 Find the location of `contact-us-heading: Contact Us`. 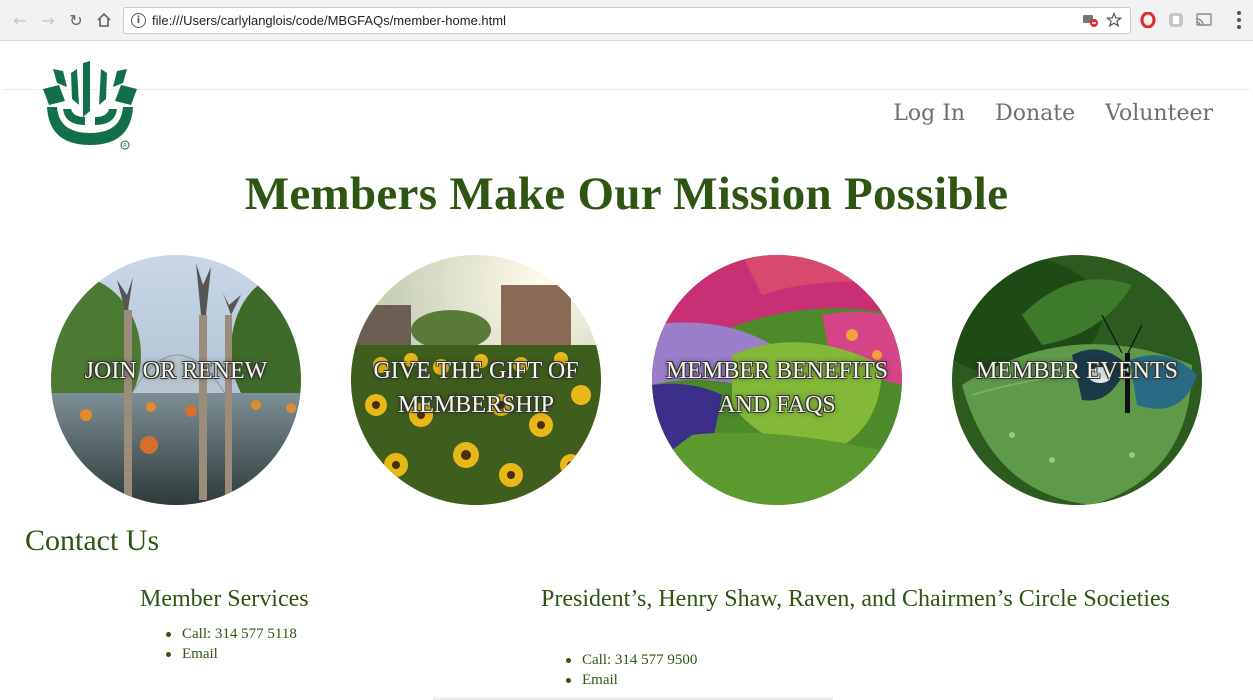

contact-us-heading: Contact Us is located at coordinates (92, 540).